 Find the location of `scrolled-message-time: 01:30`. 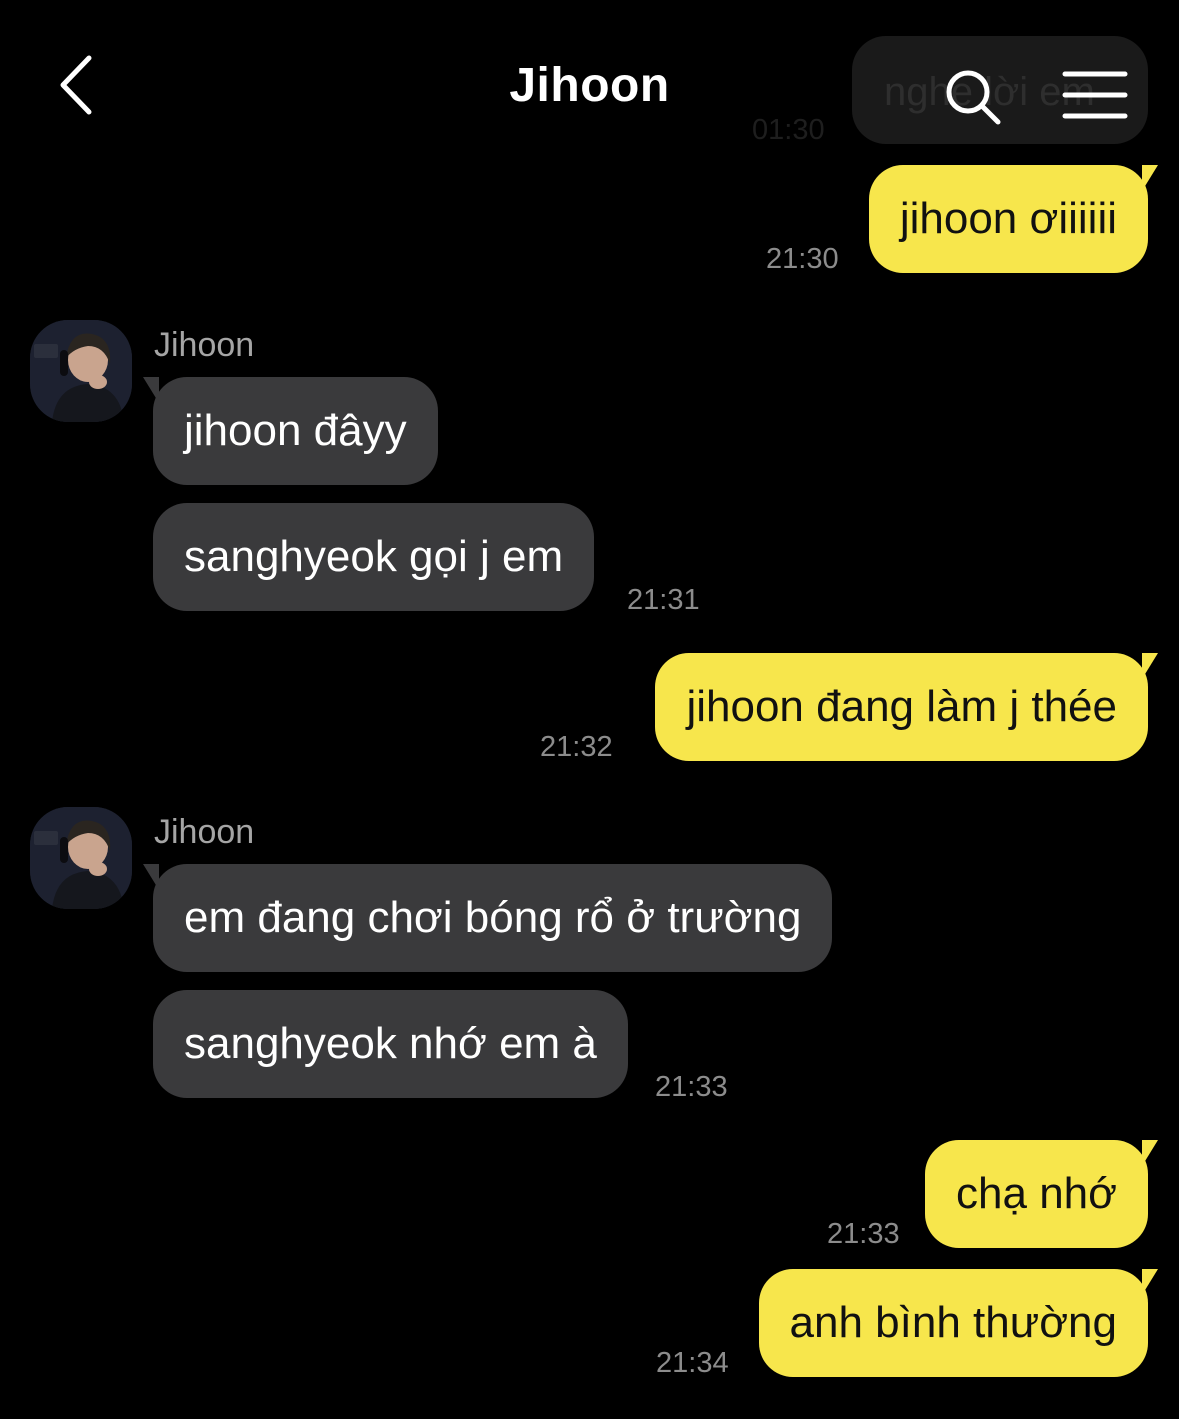

scrolled-message-time: 01:30 is located at coordinates (788, 130).